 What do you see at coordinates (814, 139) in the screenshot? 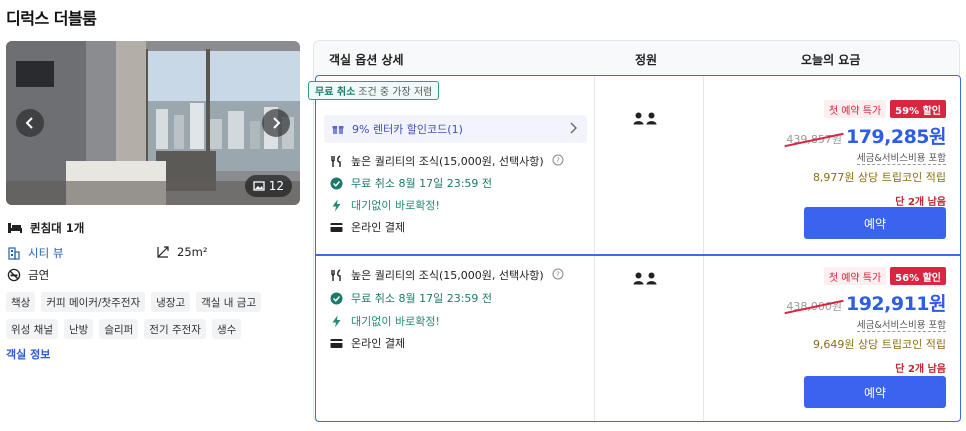
I see `original-price: 439,857원` at bounding box center [814, 139].